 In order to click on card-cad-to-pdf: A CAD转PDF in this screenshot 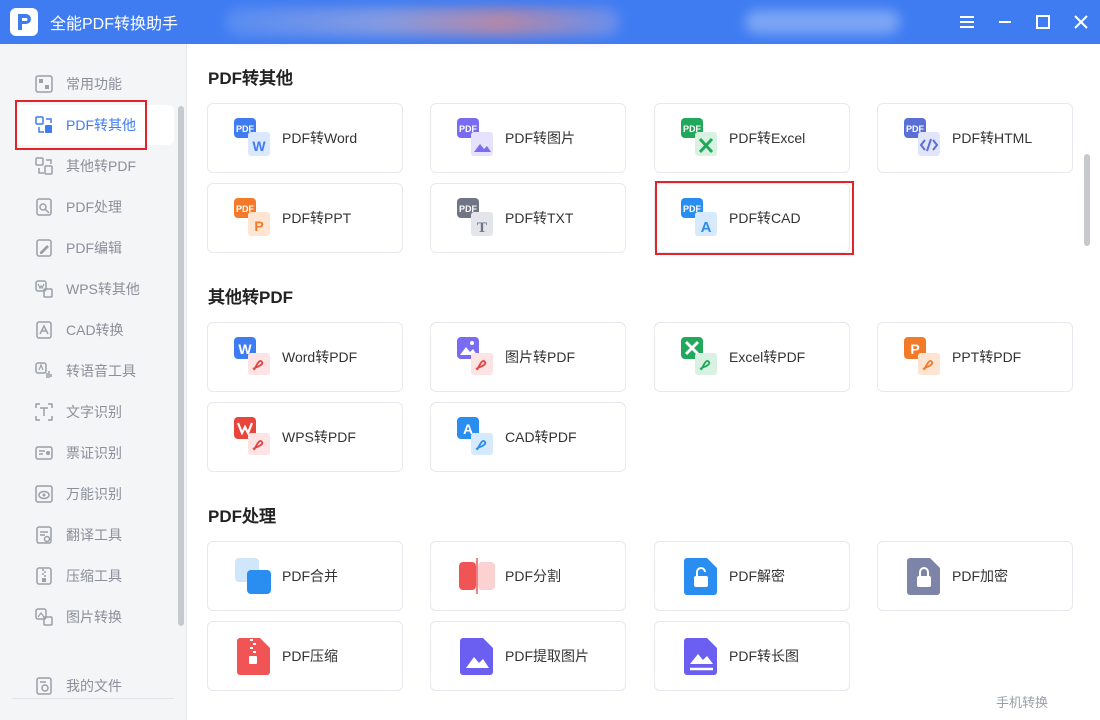, I will do `click(528, 437)`.